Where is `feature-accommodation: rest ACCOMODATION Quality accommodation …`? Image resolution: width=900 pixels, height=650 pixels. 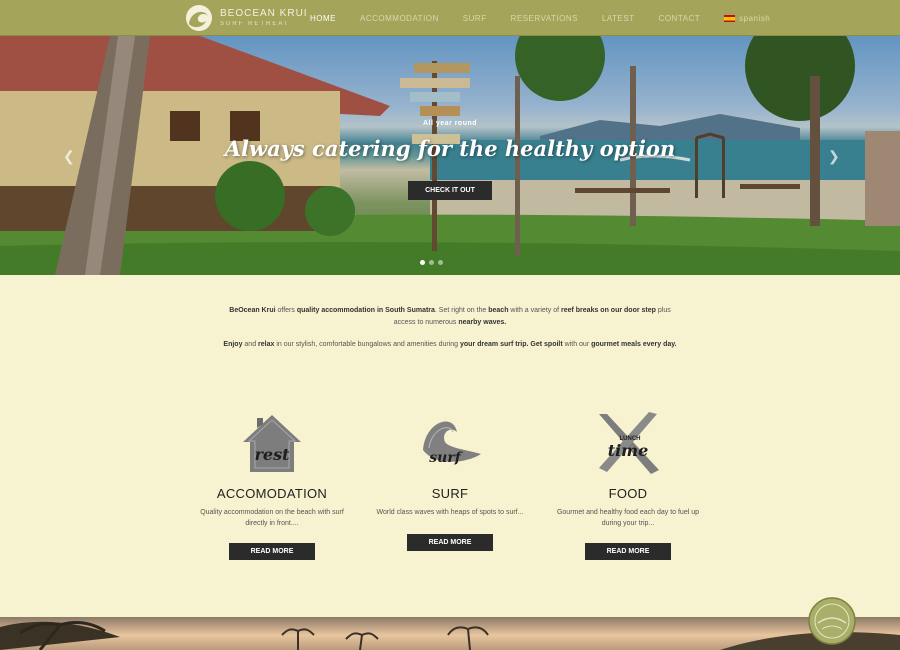
feature-accommodation: rest ACCOMODATION Quality accommodation … is located at coordinates (272, 485).